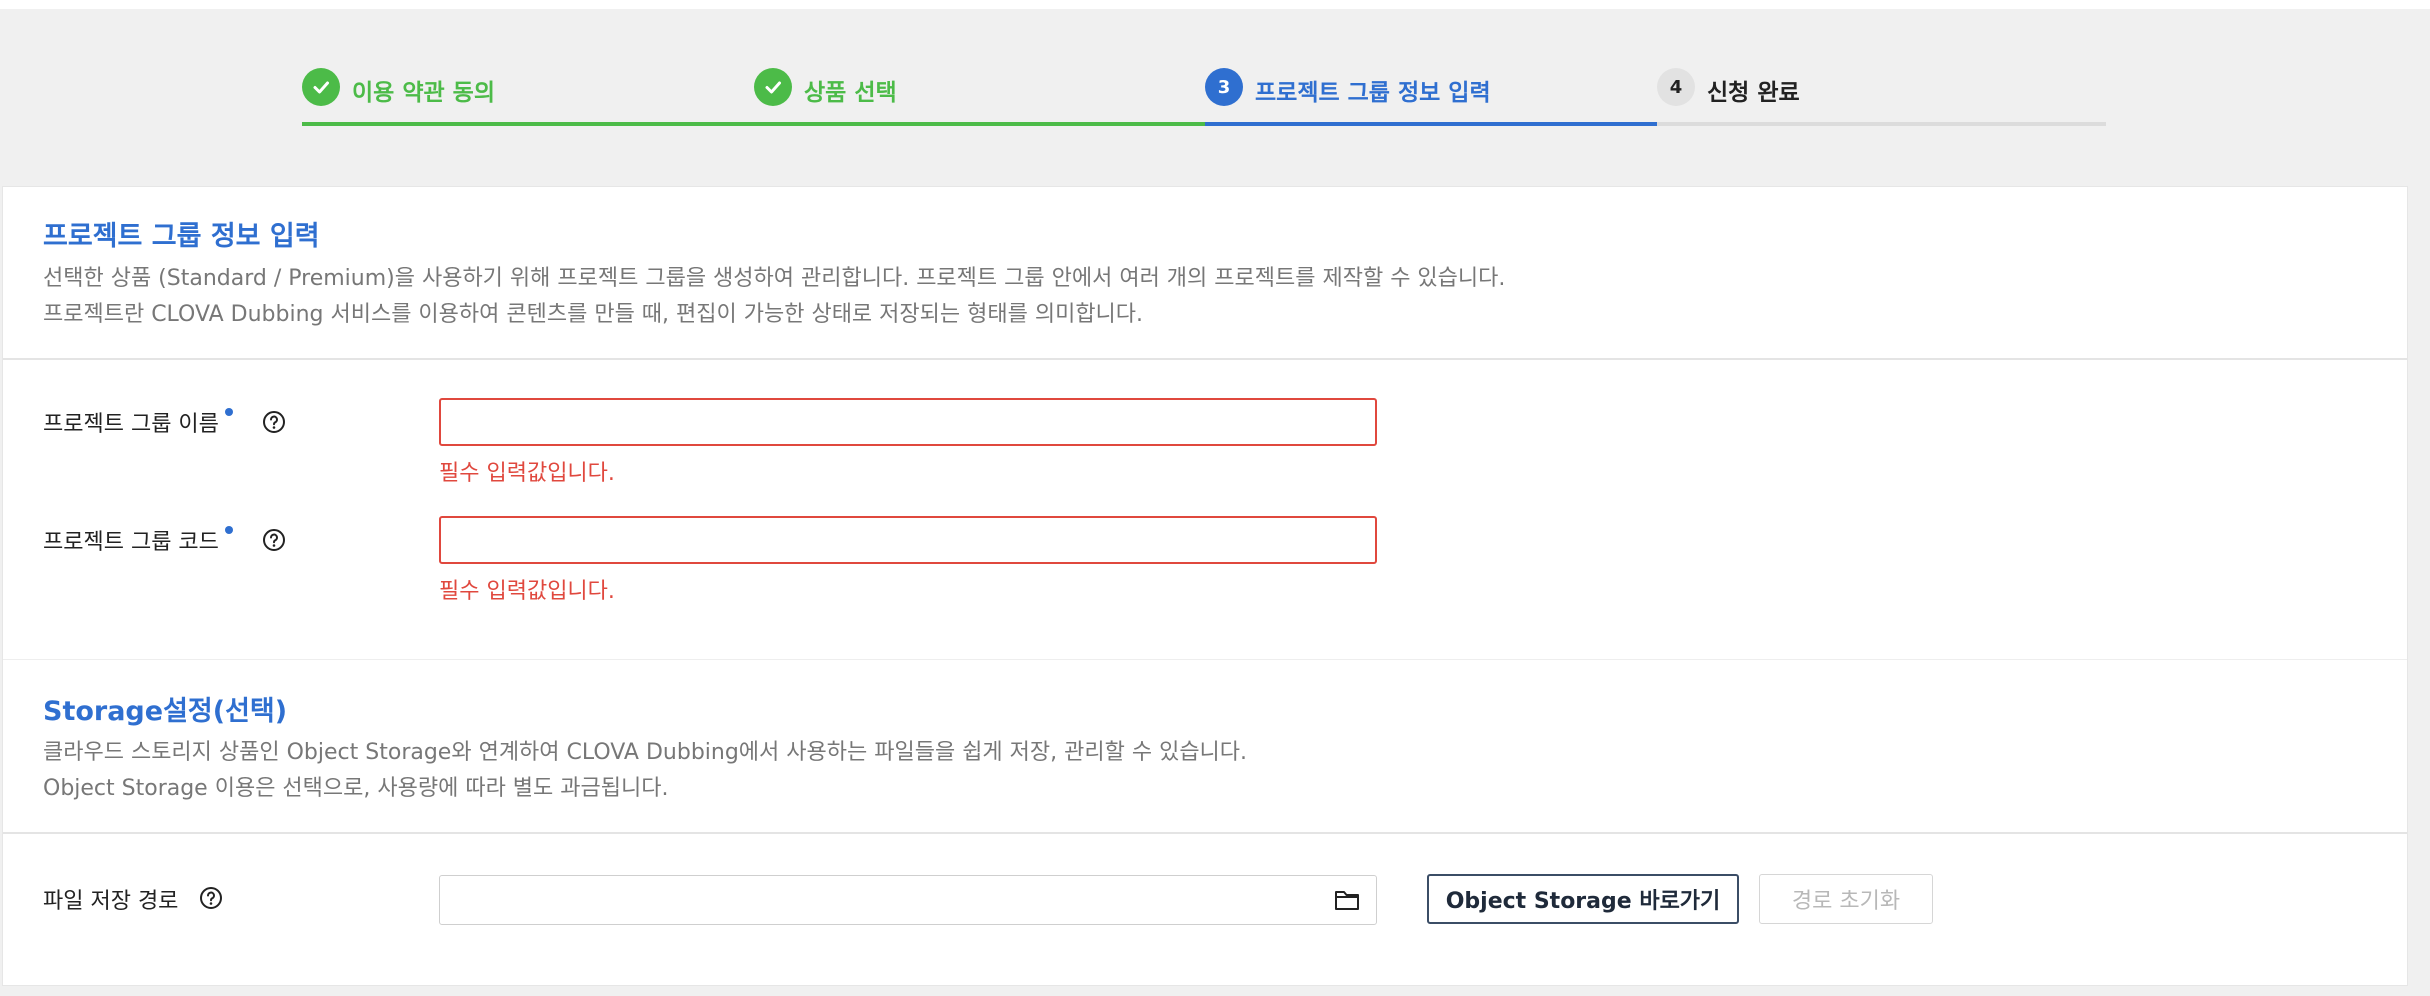  Describe the element at coordinates (908, 540) in the screenshot. I see `project-group-code-input` at that location.